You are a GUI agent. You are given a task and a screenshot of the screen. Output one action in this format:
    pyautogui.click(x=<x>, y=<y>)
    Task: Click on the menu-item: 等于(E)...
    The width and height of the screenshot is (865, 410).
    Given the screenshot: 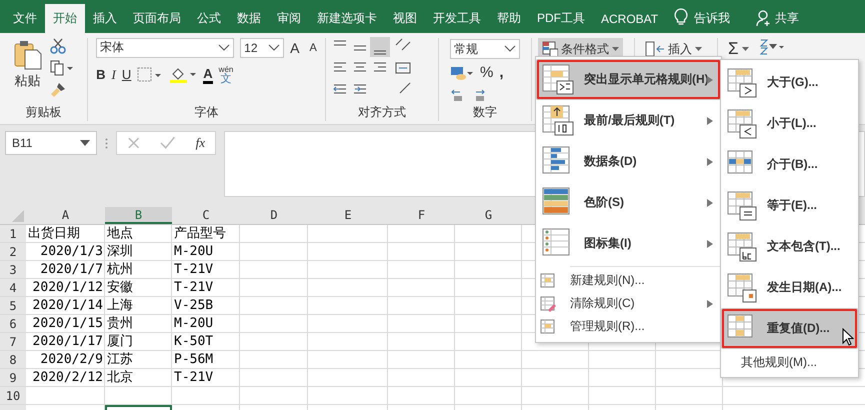 What is the action you would take?
    pyautogui.click(x=789, y=205)
    